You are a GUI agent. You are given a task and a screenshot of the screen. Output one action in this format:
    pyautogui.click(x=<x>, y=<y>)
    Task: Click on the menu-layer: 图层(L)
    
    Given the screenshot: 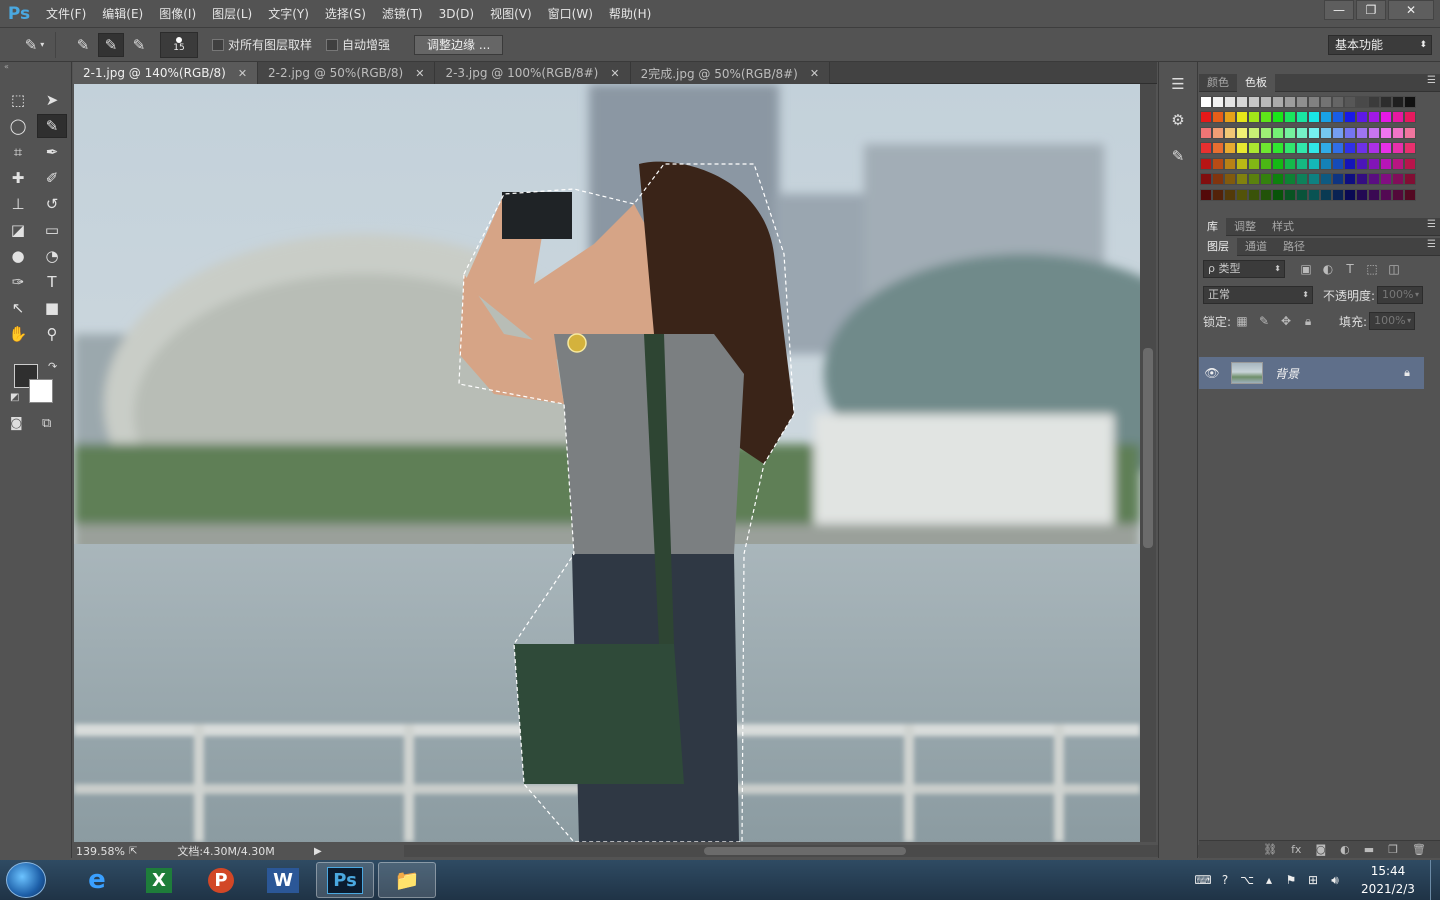 What is the action you would take?
    pyautogui.click(x=232, y=14)
    